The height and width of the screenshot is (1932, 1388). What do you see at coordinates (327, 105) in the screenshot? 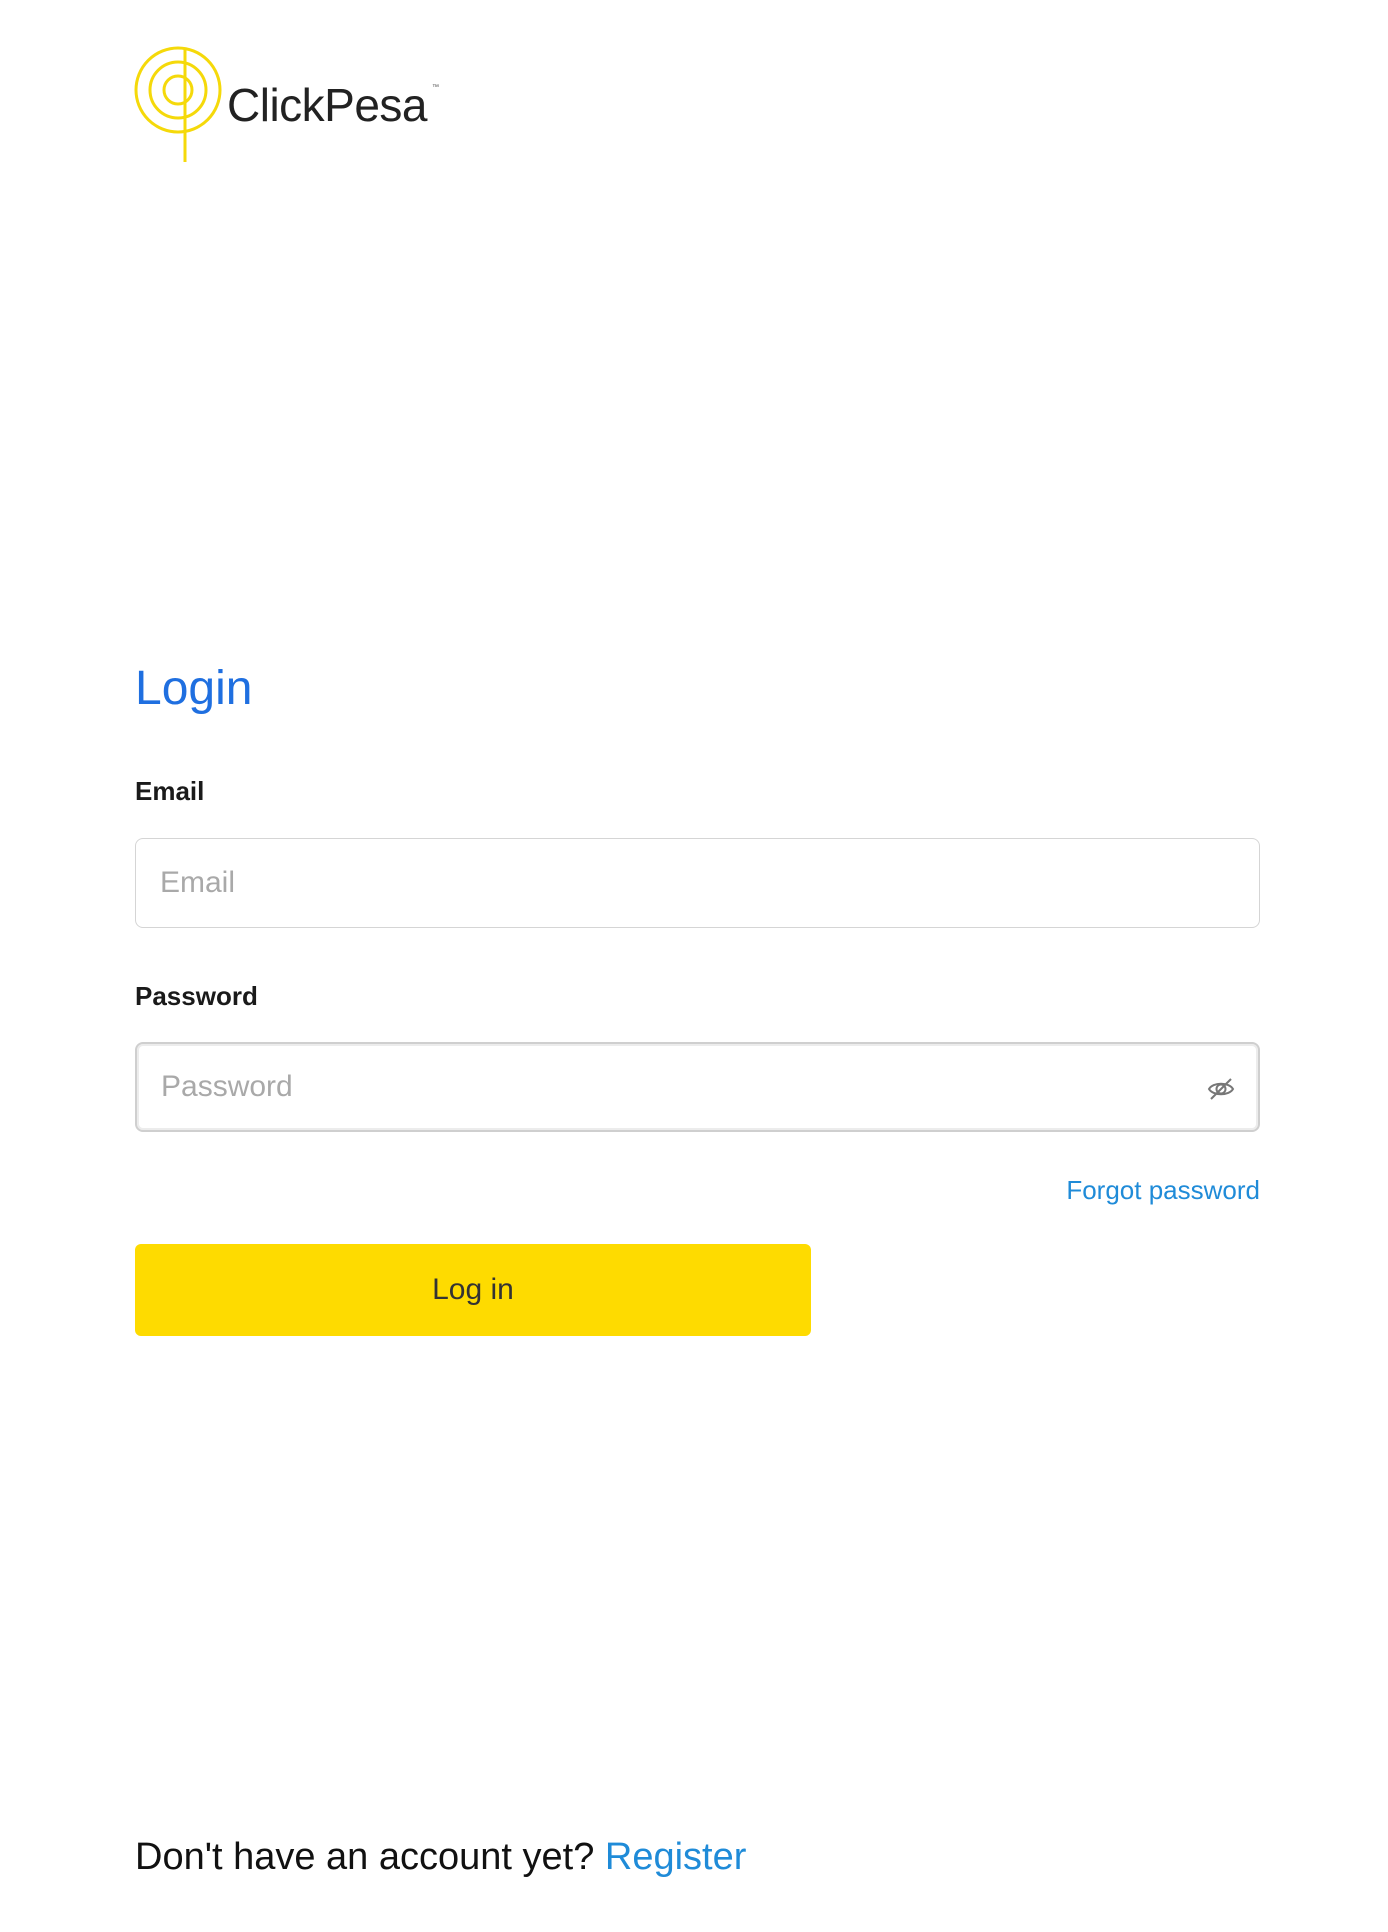
I see `brand-name: ClickPesa` at bounding box center [327, 105].